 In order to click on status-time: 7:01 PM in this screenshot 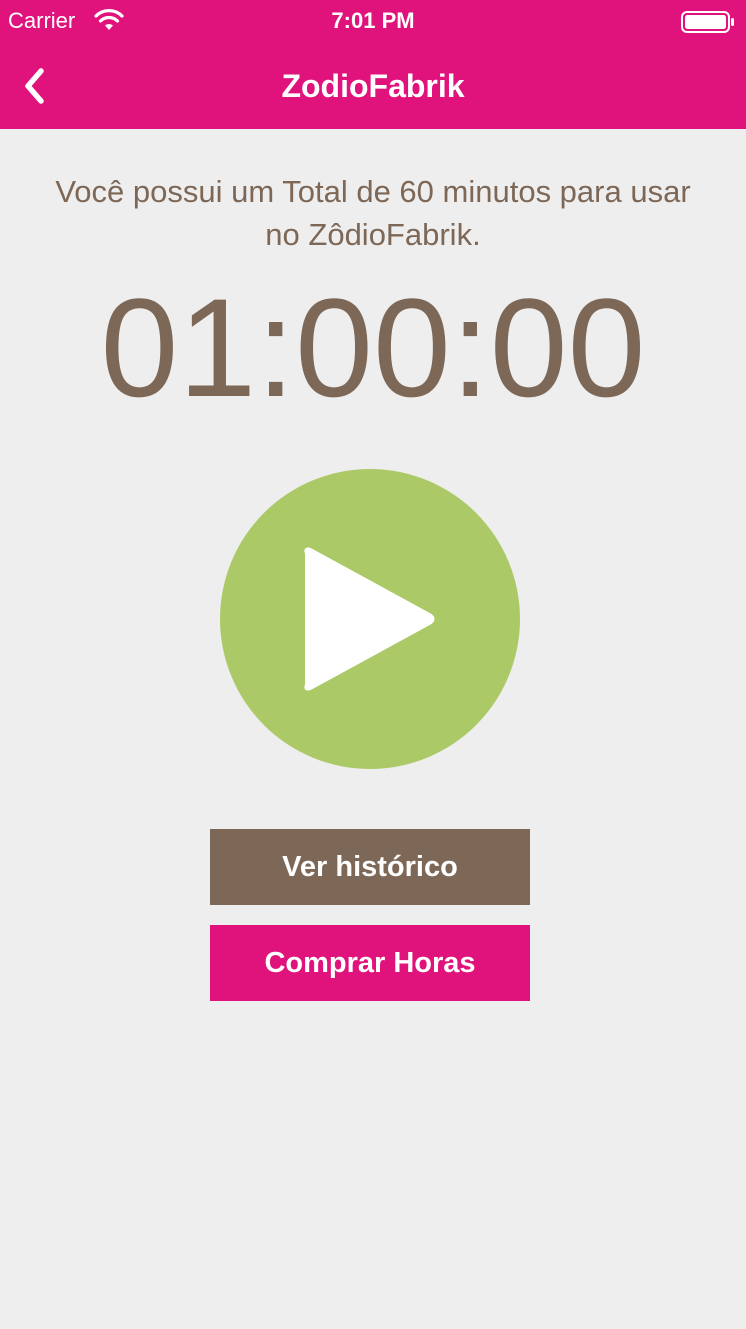, I will do `click(373, 20)`.